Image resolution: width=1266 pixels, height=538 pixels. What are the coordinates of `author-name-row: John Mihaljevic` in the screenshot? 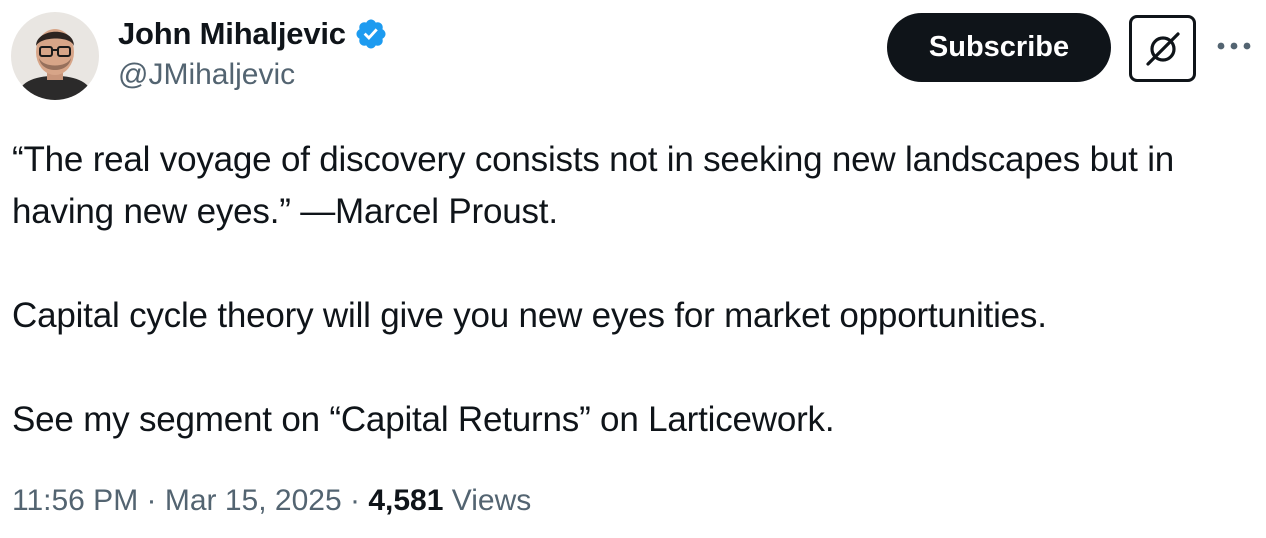 It's located at (253, 34).